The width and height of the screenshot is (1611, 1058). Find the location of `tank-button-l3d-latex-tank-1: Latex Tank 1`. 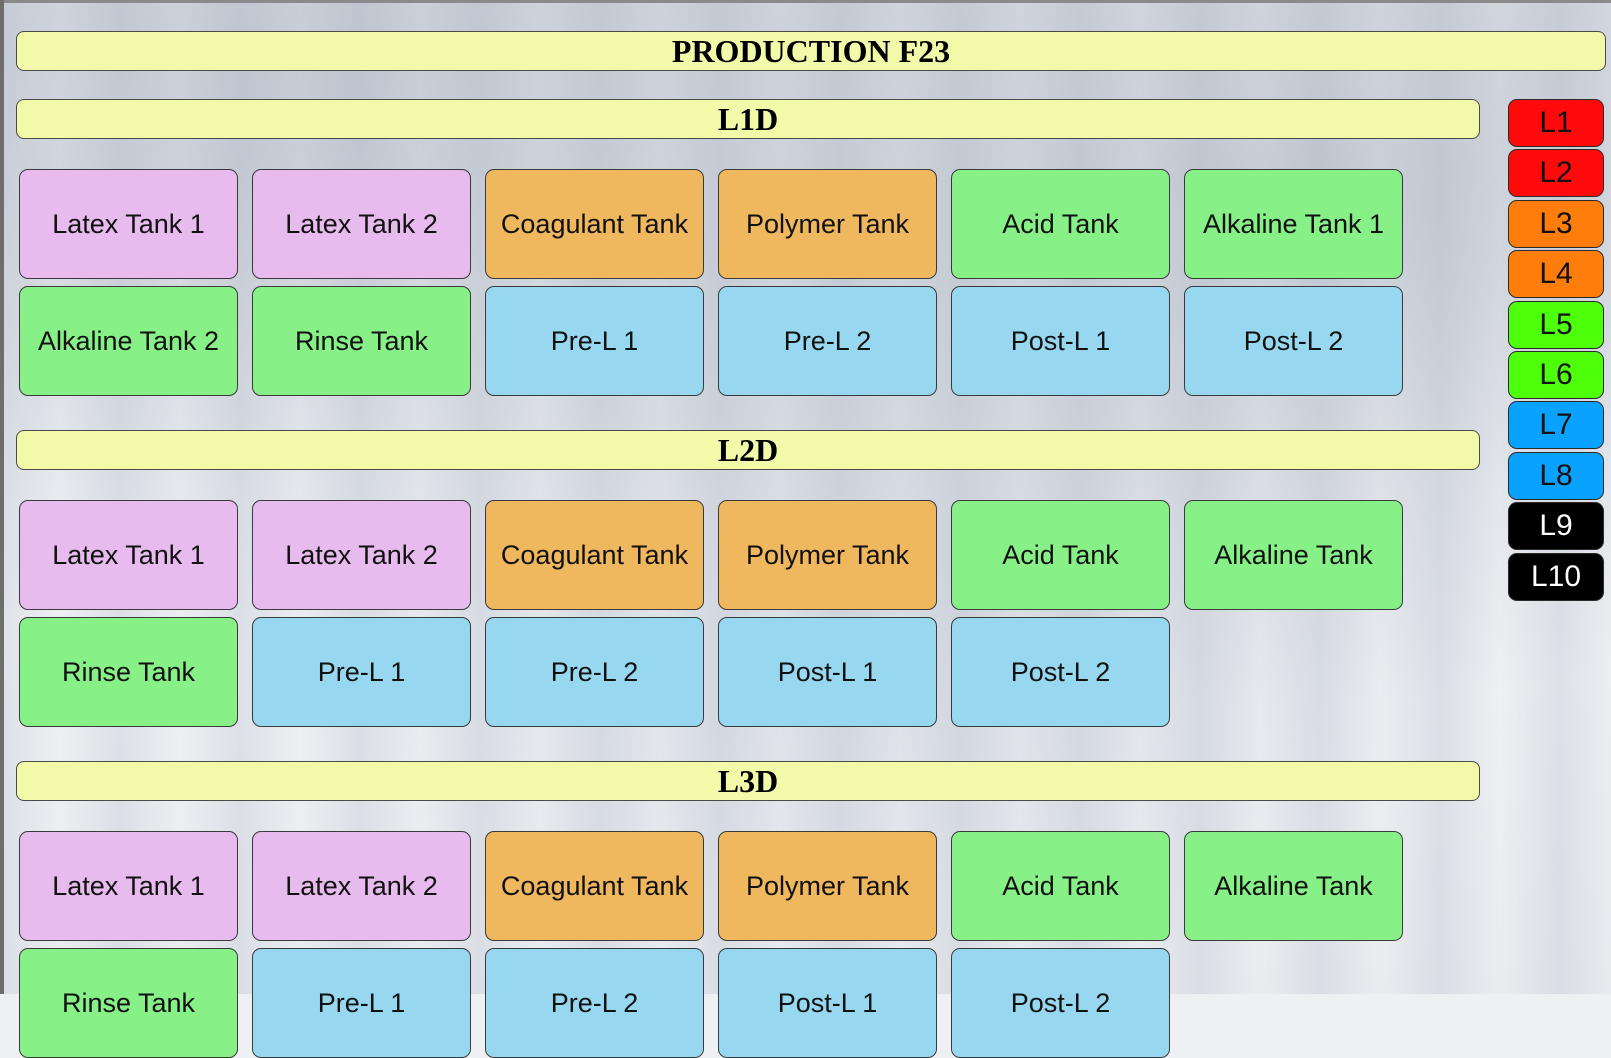

tank-button-l3d-latex-tank-1: Latex Tank 1 is located at coordinates (128, 886).